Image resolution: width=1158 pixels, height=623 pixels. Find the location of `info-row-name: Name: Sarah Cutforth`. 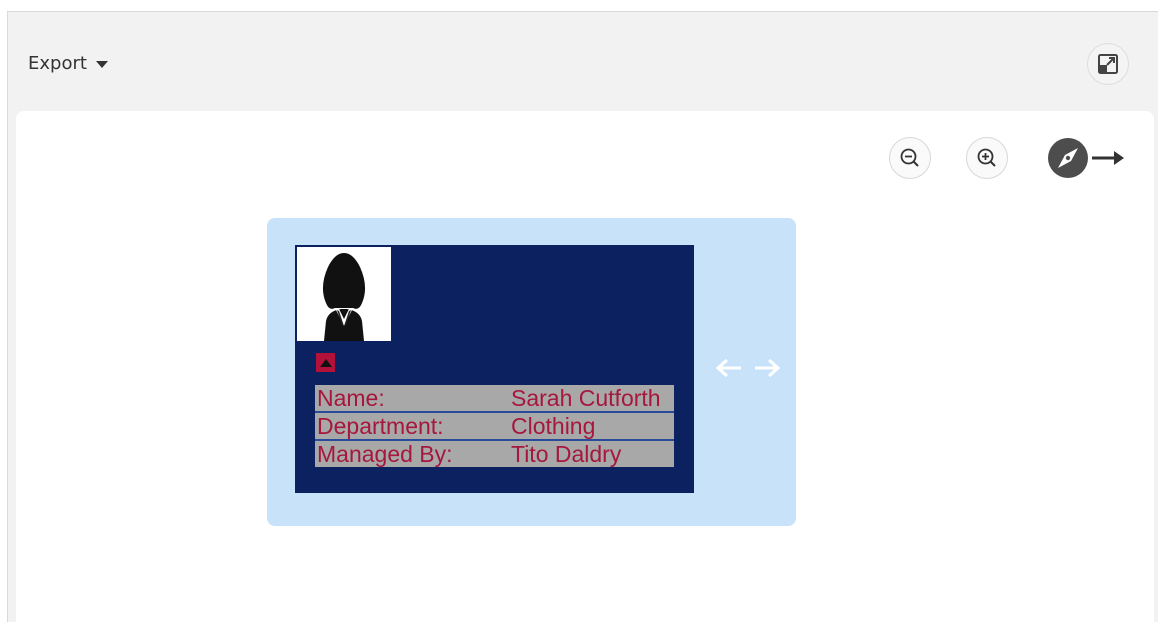

info-row-name: Name: Sarah Cutforth is located at coordinates (494, 399).